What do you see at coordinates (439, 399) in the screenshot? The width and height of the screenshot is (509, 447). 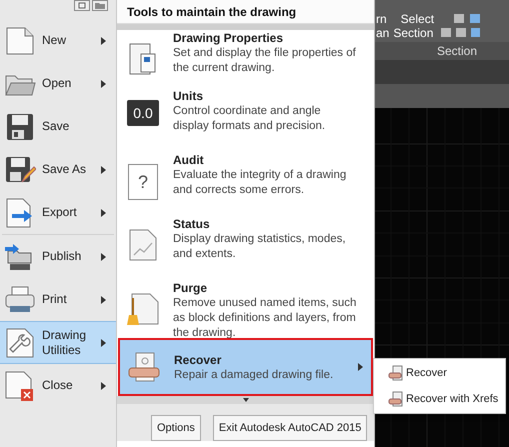 I see `submenu-item: Recover with Xrefs` at bounding box center [439, 399].